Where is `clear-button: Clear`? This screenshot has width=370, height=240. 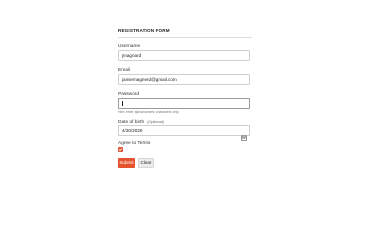
clear-button: Clear is located at coordinates (146, 163).